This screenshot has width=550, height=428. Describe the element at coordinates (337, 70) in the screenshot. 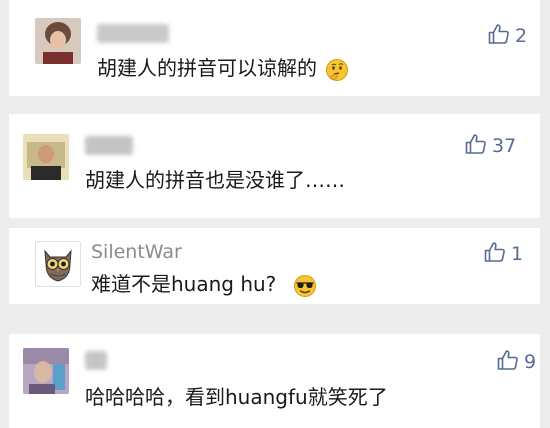

I see `thinking-emoji` at that location.